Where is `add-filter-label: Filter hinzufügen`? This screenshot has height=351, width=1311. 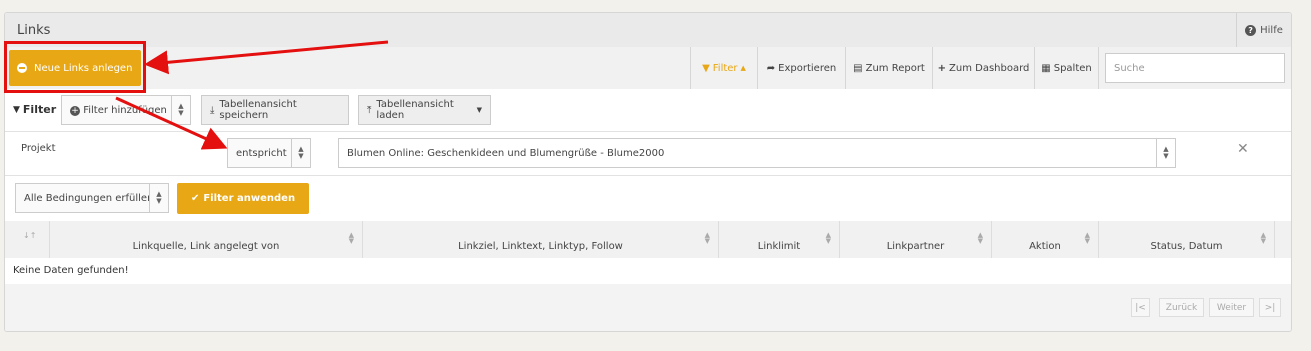
add-filter-label: Filter hinzufügen is located at coordinates (125, 110).